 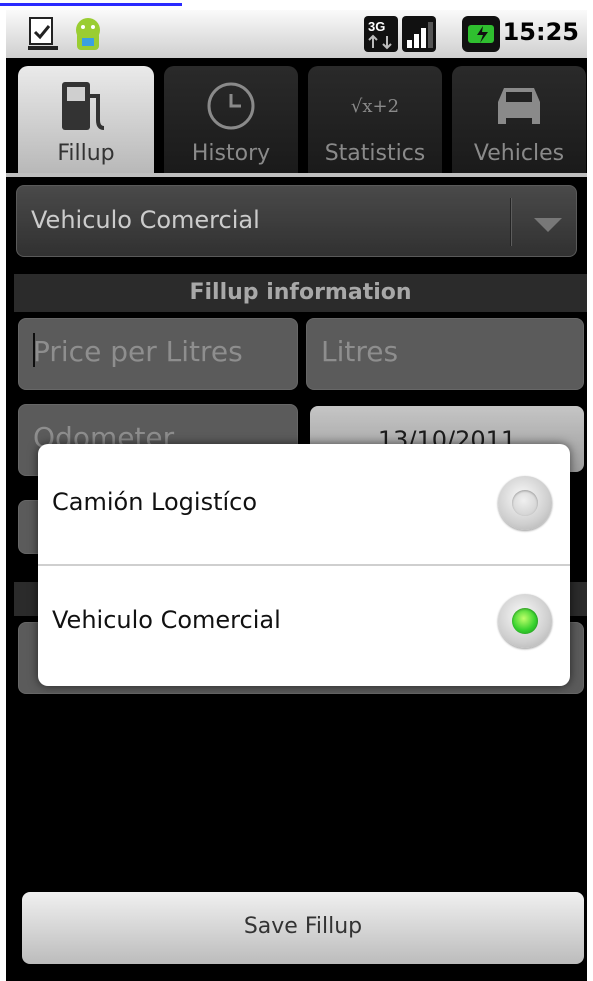 I want to click on tab-fillup: Fillup, so click(x=86, y=120).